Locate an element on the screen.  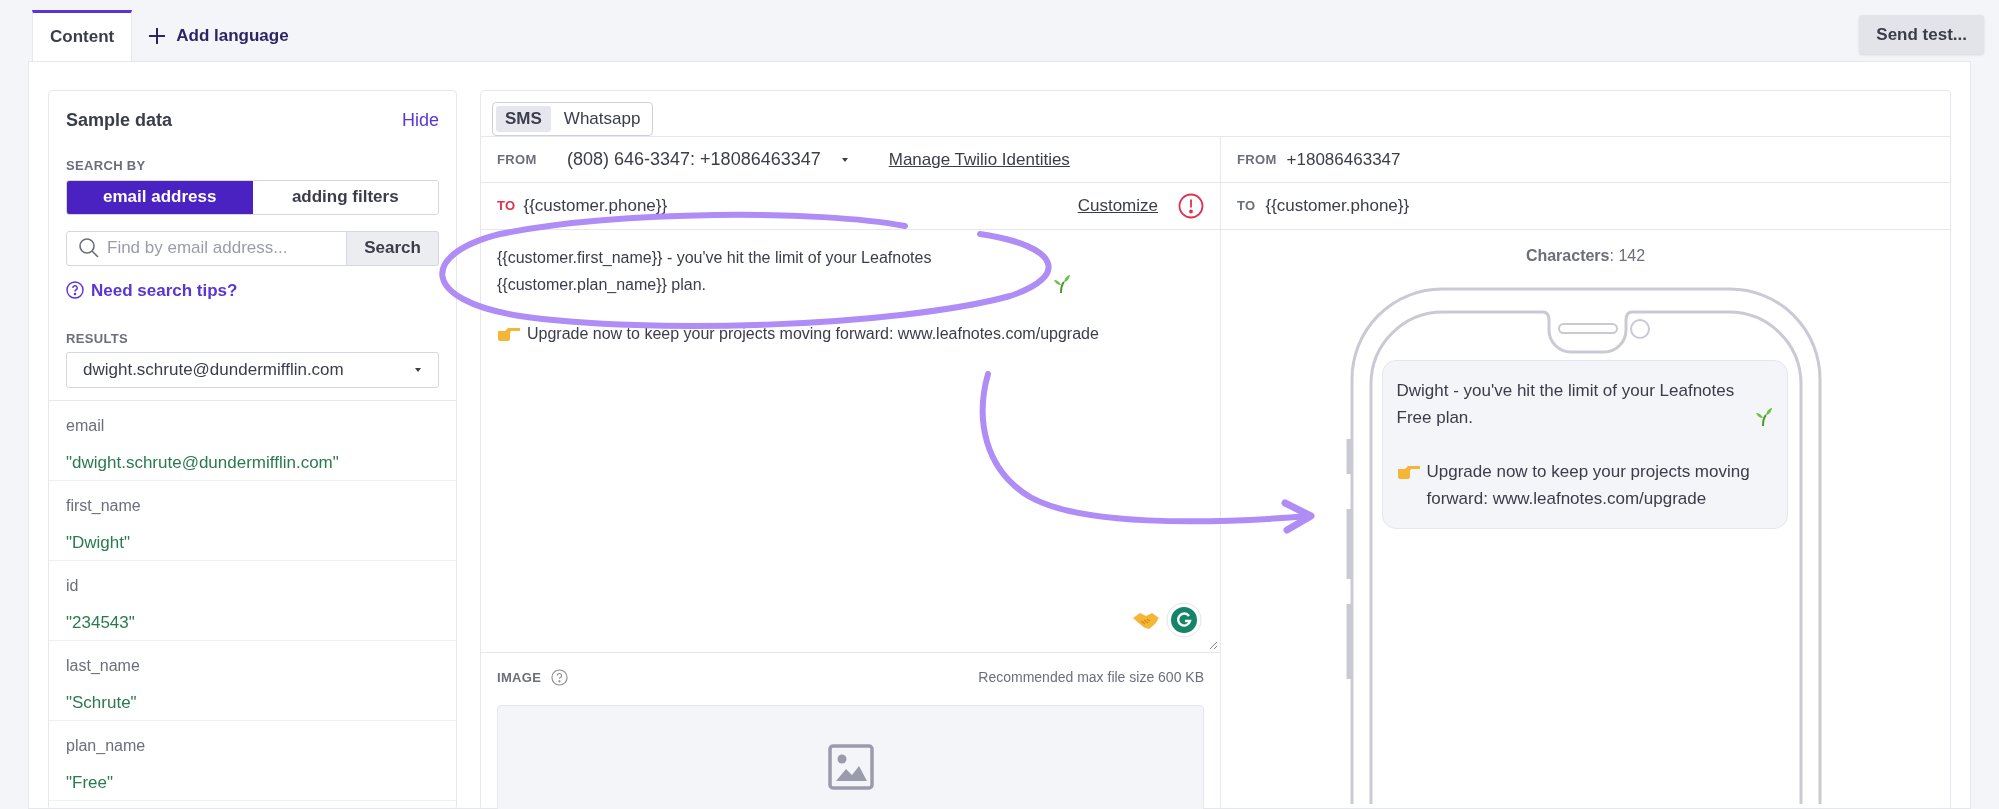
search-icon is located at coordinates (89, 247).